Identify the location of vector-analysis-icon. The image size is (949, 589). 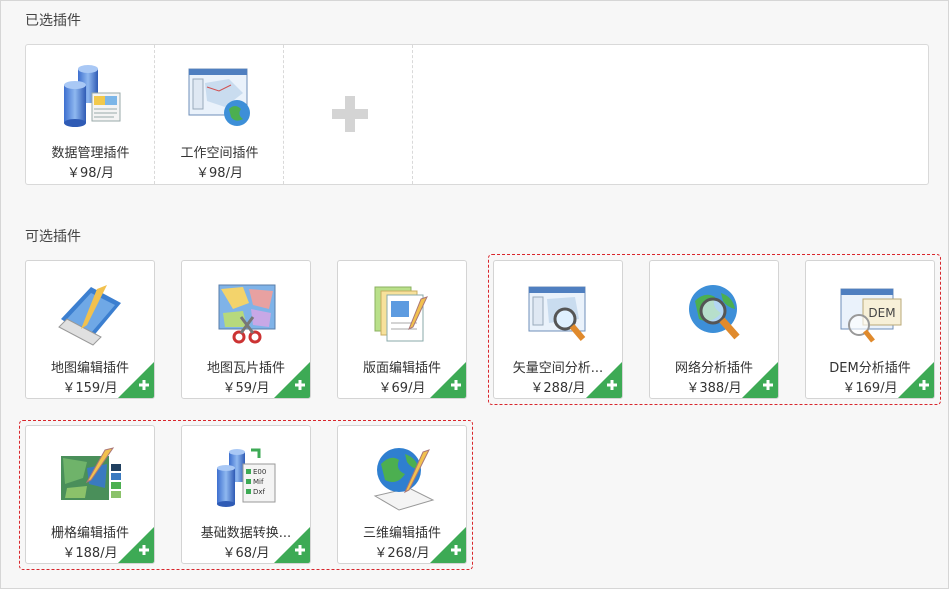
(557, 313).